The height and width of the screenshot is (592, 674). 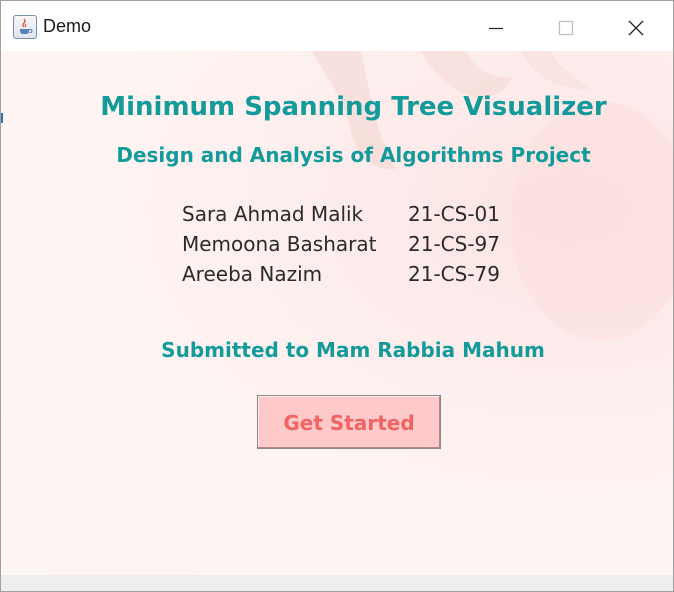 I want to click on member-name: Memoona Basharat, so click(x=279, y=244).